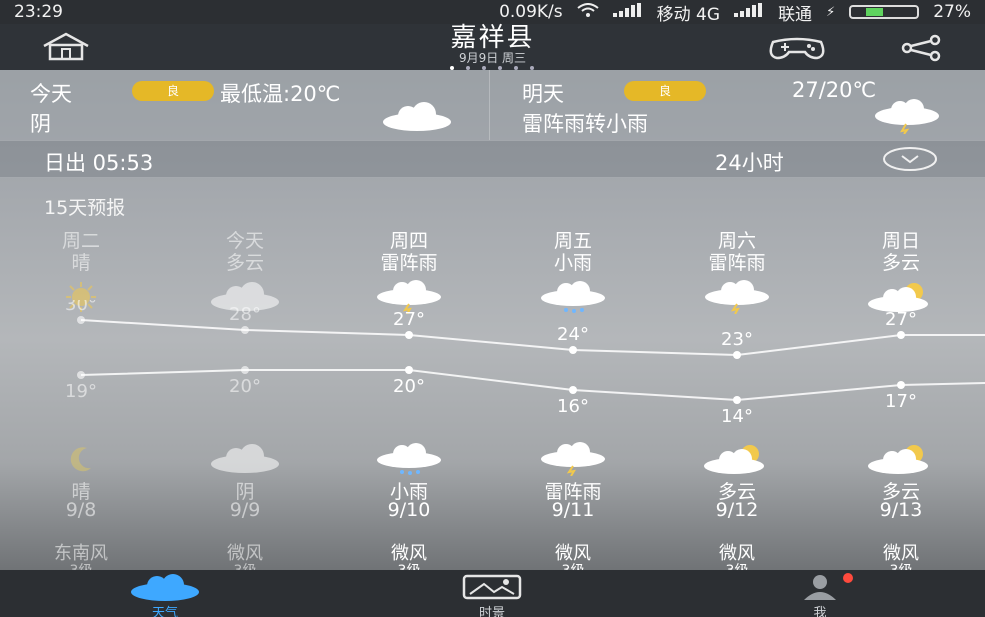 Image resolution: width=985 pixels, height=617 pixels. What do you see at coordinates (81, 459) in the screenshot?
I see `moon-icon` at bounding box center [81, 459].